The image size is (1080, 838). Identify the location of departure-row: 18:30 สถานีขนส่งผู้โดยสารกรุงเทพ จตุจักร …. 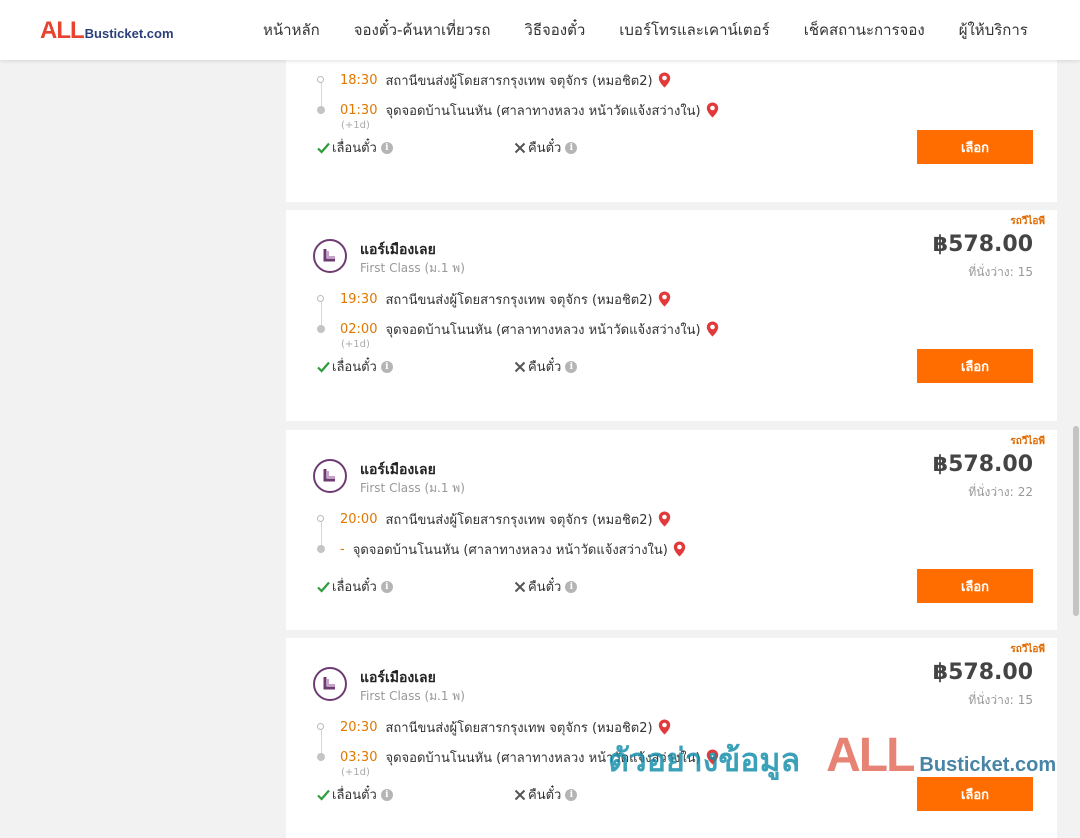
(505, 80).